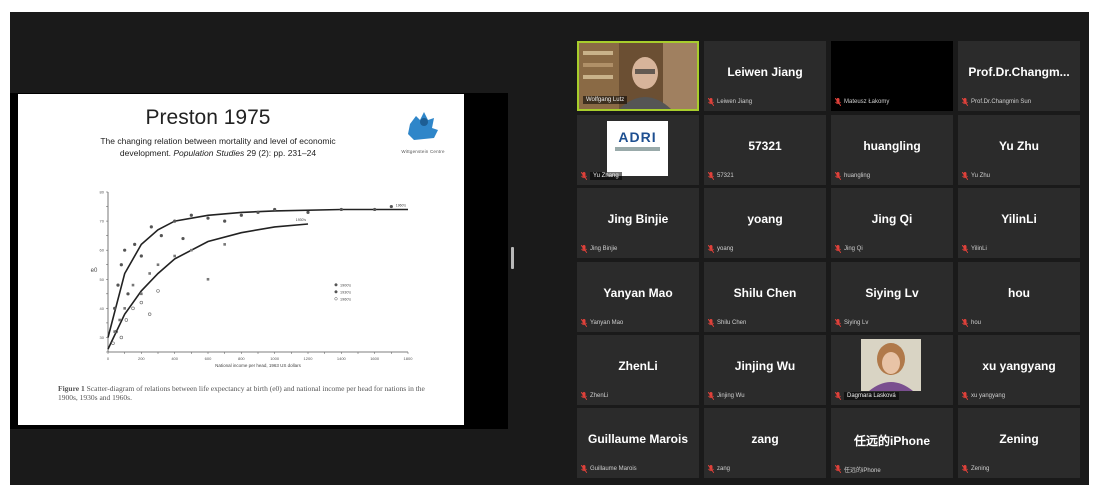 The width and height of the screenshot is (1099, 485). I want to click on y-tick-label: 40, so click(102, 308).